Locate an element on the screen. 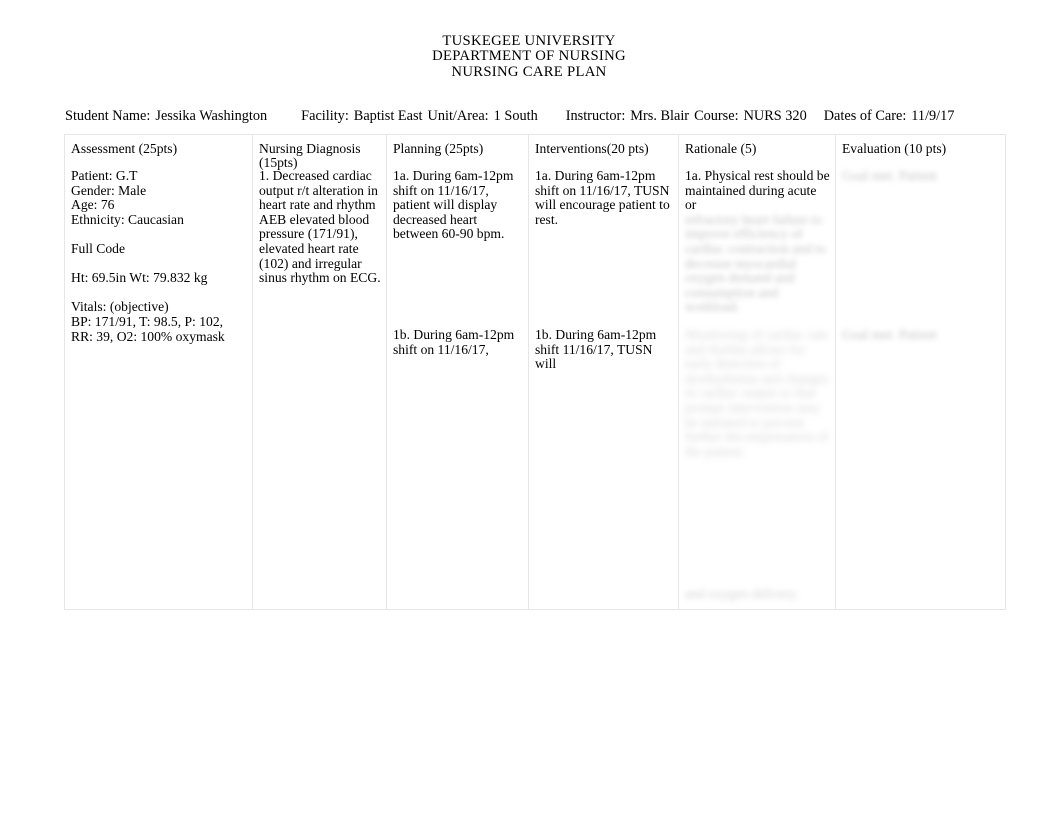 This screenshot has height=830, width=1062. column-header-interventions: Interventions(20 pts) is located at coordinates (603, 145).